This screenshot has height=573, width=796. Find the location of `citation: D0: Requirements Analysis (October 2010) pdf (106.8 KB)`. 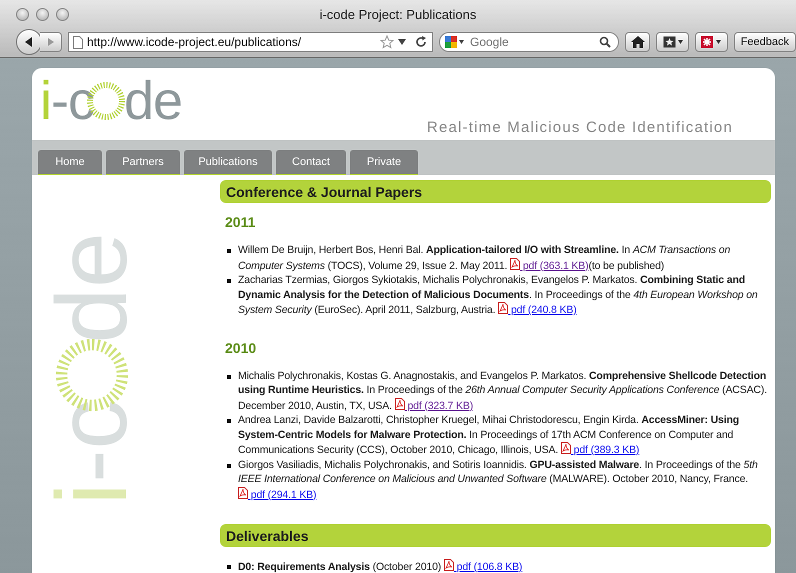

citation: D0: Requirements Analysis (October 2010) pdf (106.8 KB) is located at coordinates (381, 566).